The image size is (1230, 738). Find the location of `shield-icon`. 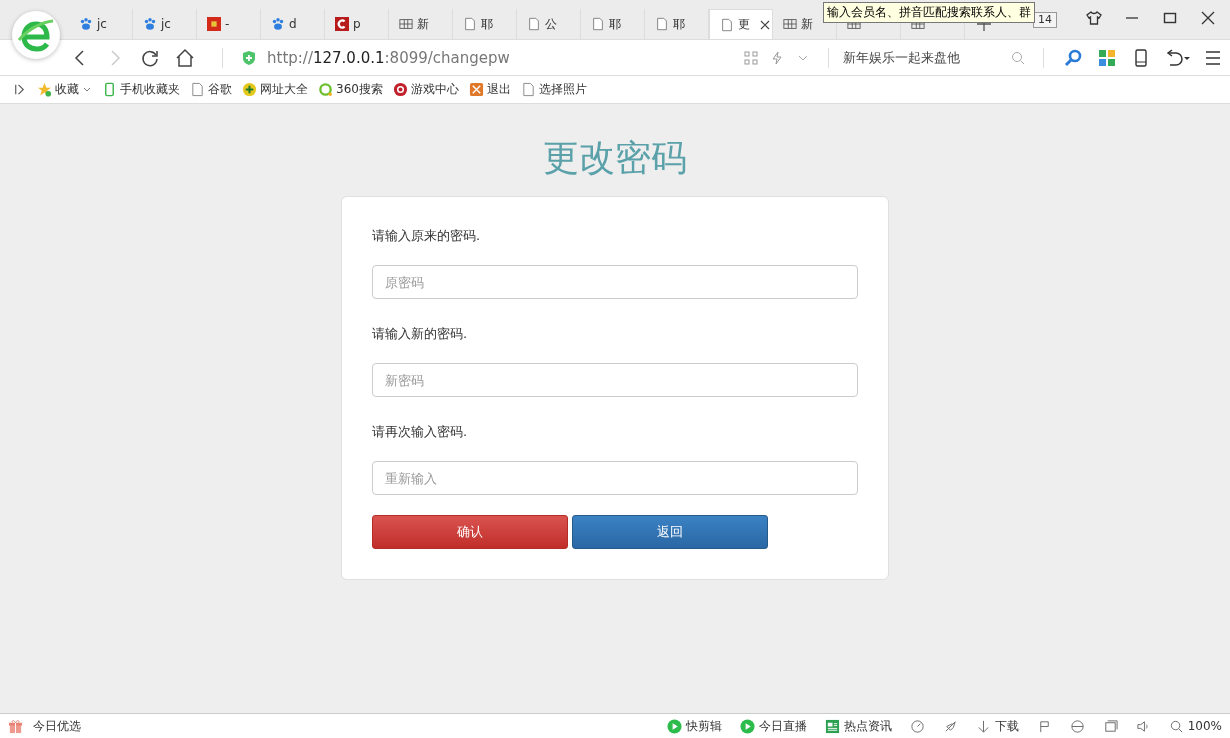

shield-icon is located at coordinates (249, 57).